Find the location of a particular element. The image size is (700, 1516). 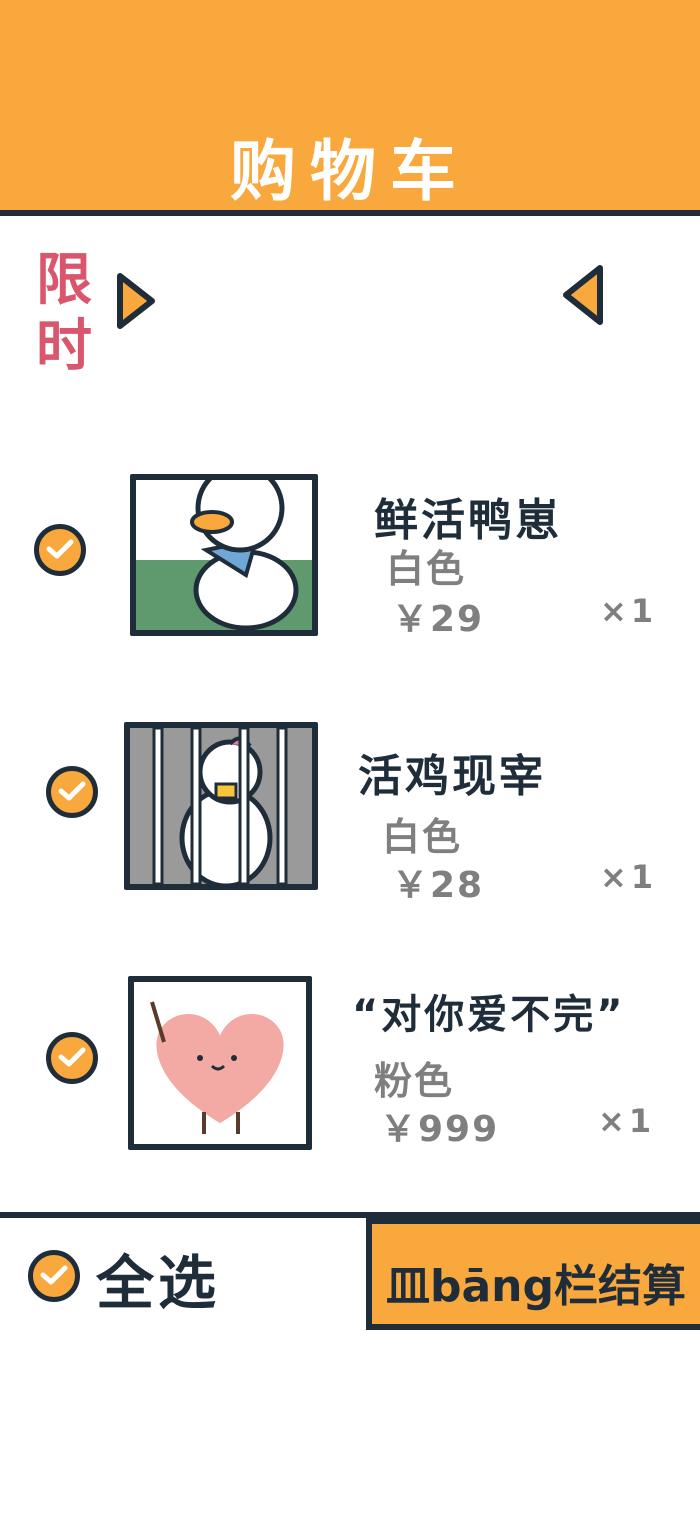

select-all-checkbox is located at coordinates (54, 1276).